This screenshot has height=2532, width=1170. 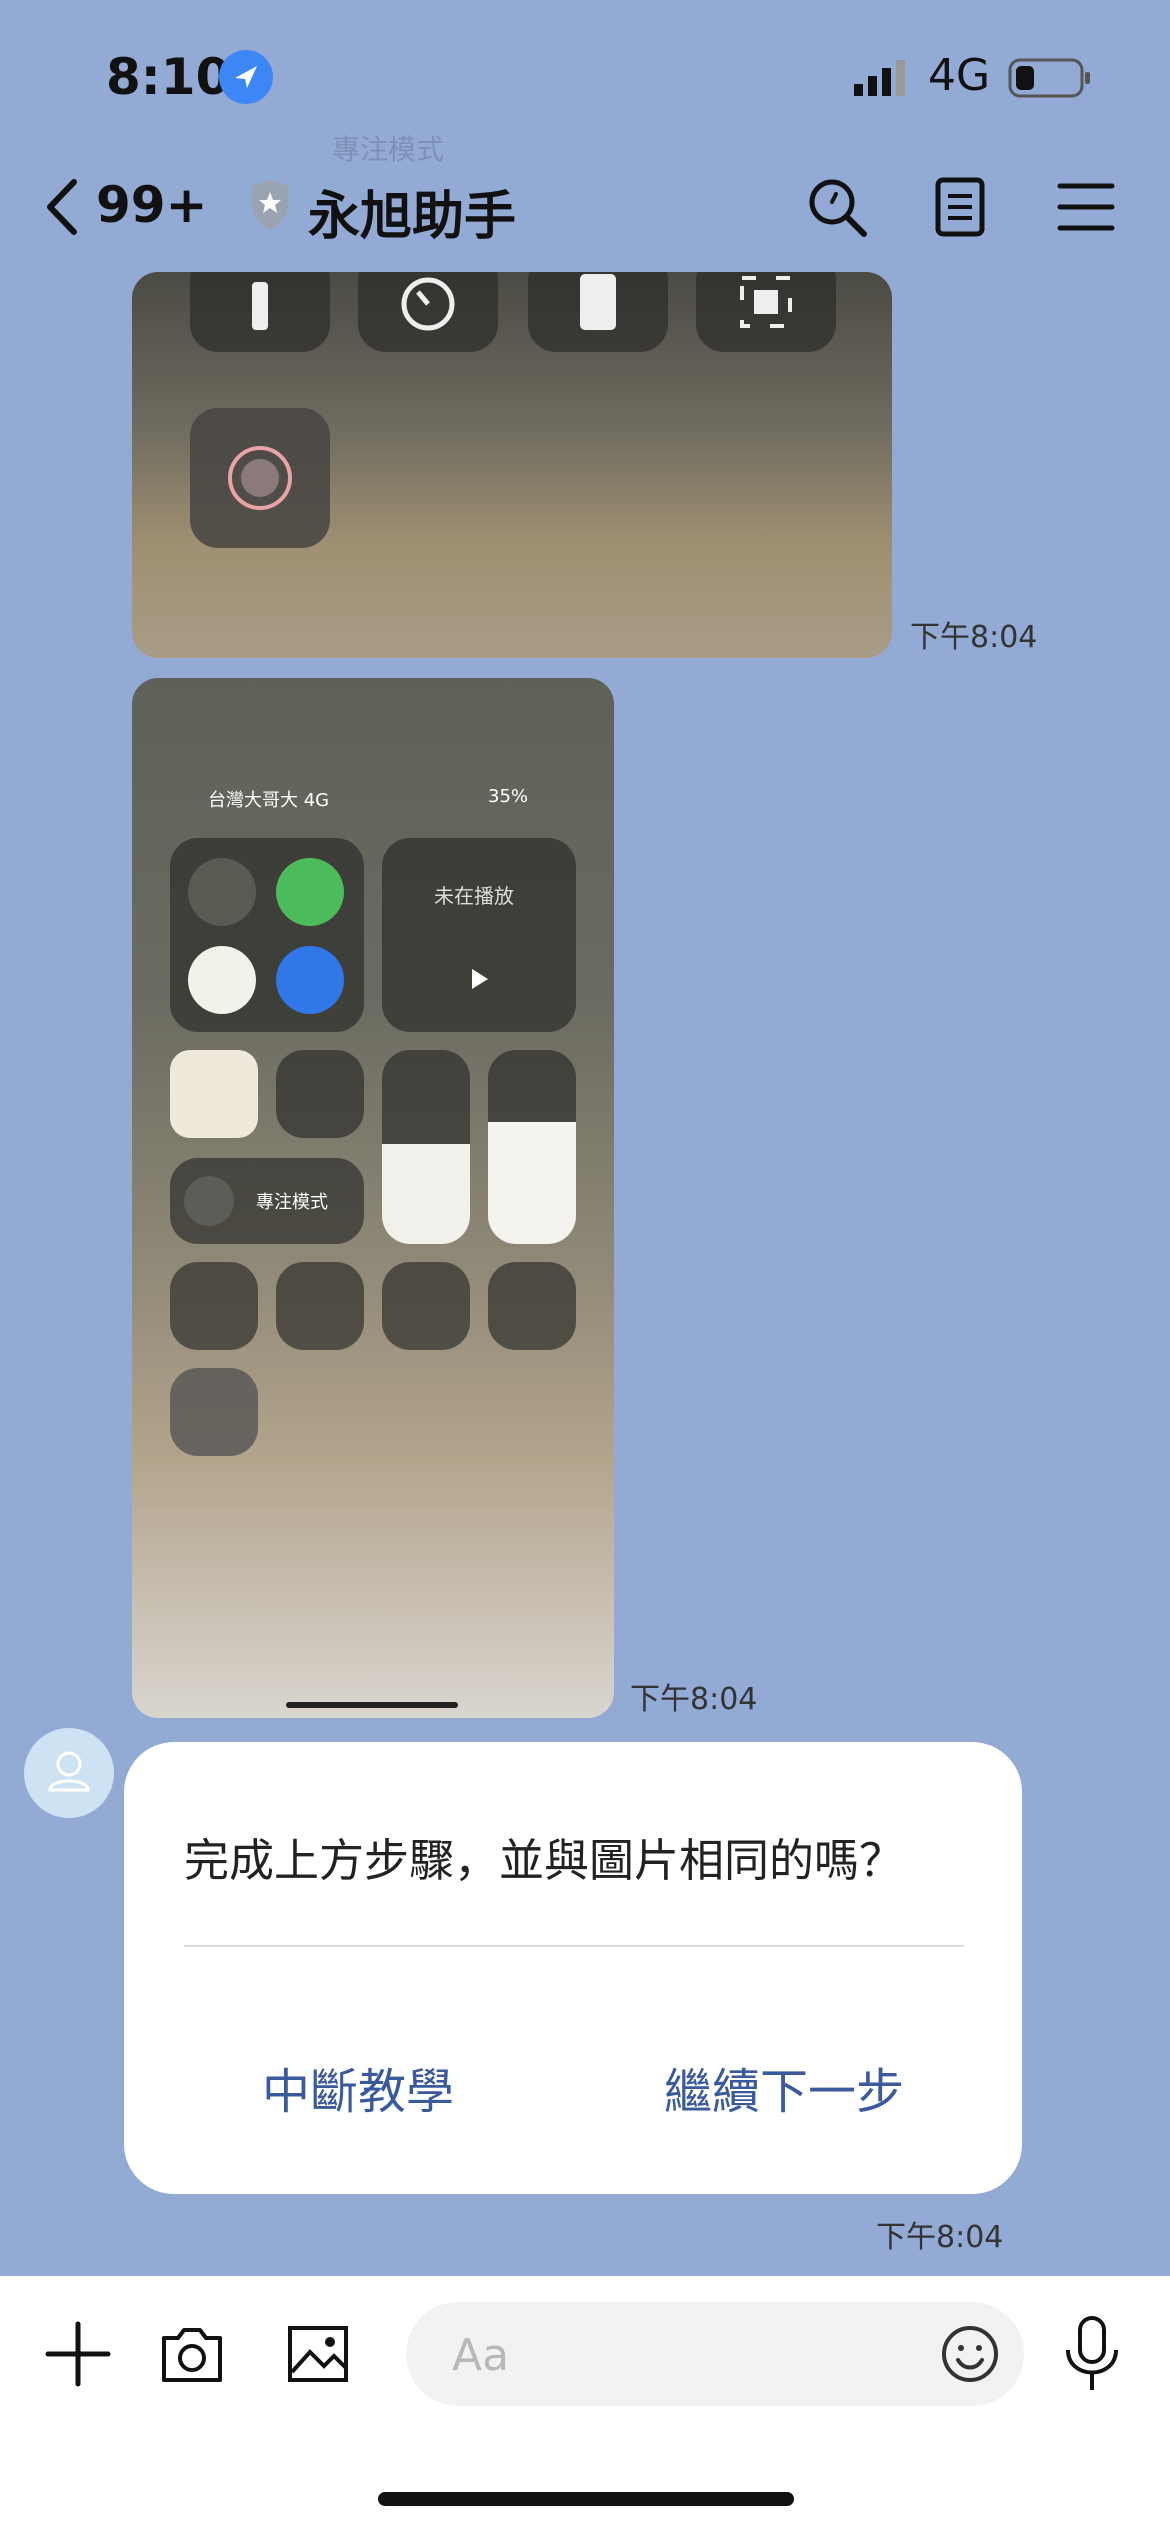 What do you see at coordinates (481, 2355) in the screenshot?
I see `message-placeholder: Aa` at bounding box center [481, 2355].